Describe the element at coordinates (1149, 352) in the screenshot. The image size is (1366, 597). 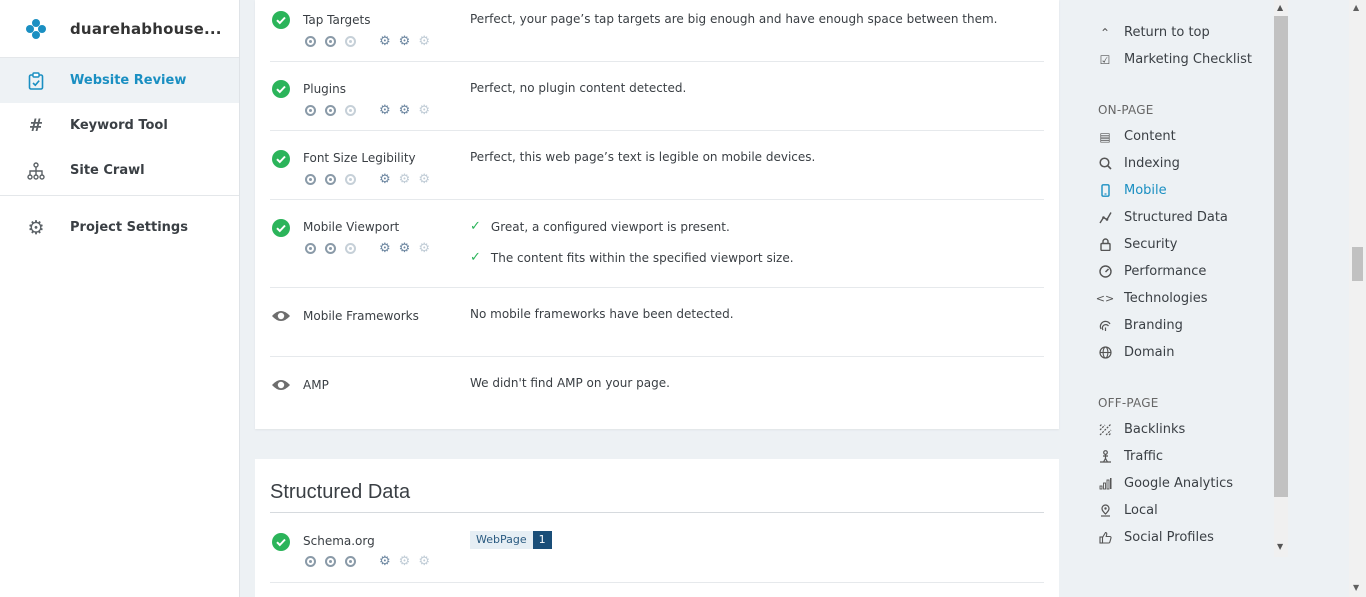
I see `nav-link-label: Domain` at that location.